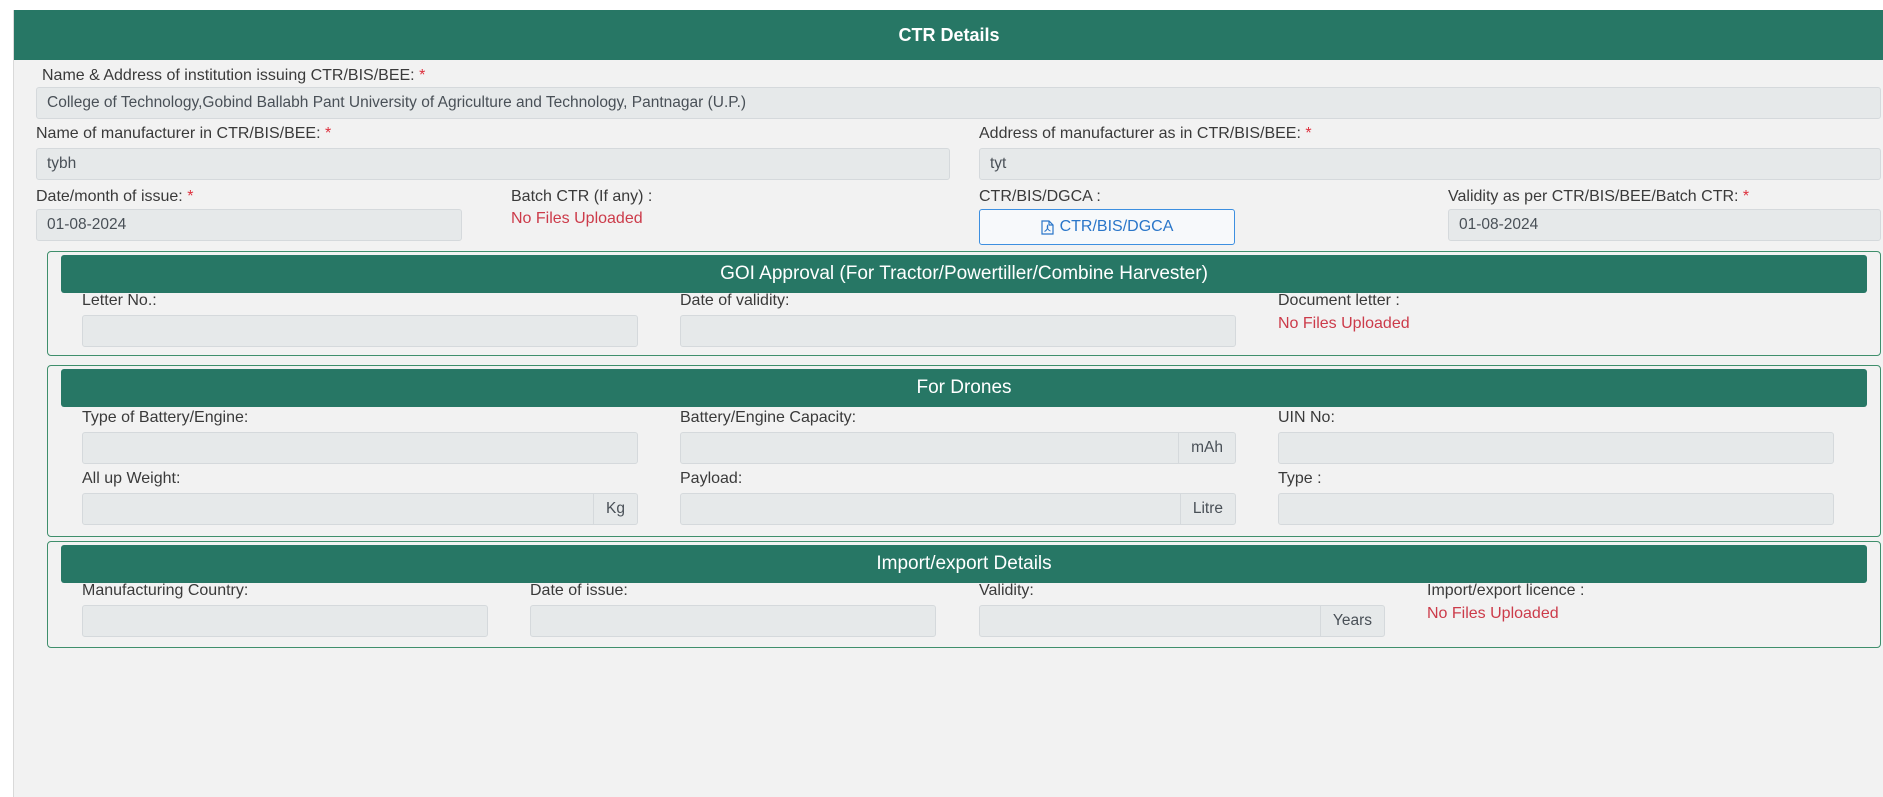 Image resolution: width=1883 pixels, height=797 pixels. What do you see at coordinates (958, 331) in the screenshot?
I see `date-of-validity-field` at bounding box center [958, 331].